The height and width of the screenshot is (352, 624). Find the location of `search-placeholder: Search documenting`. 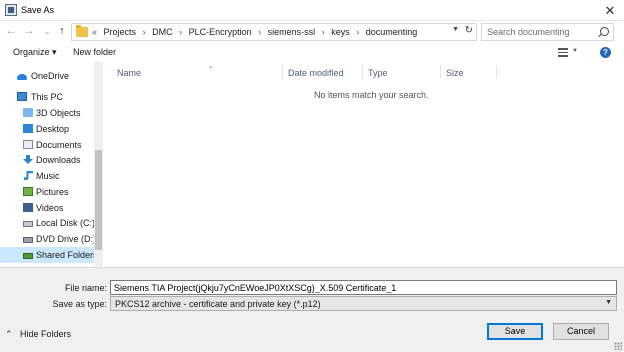

search-placeholder: Search documenting is located at coordinates (528, 32).